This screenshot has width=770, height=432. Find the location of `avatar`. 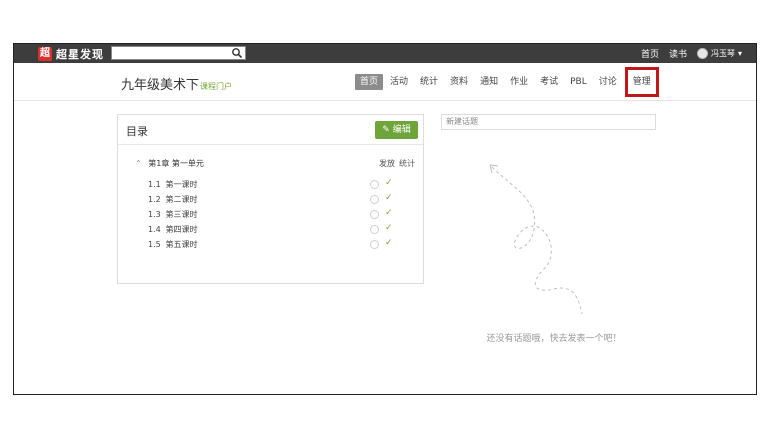

avatar is located at coordinates (702, 53).